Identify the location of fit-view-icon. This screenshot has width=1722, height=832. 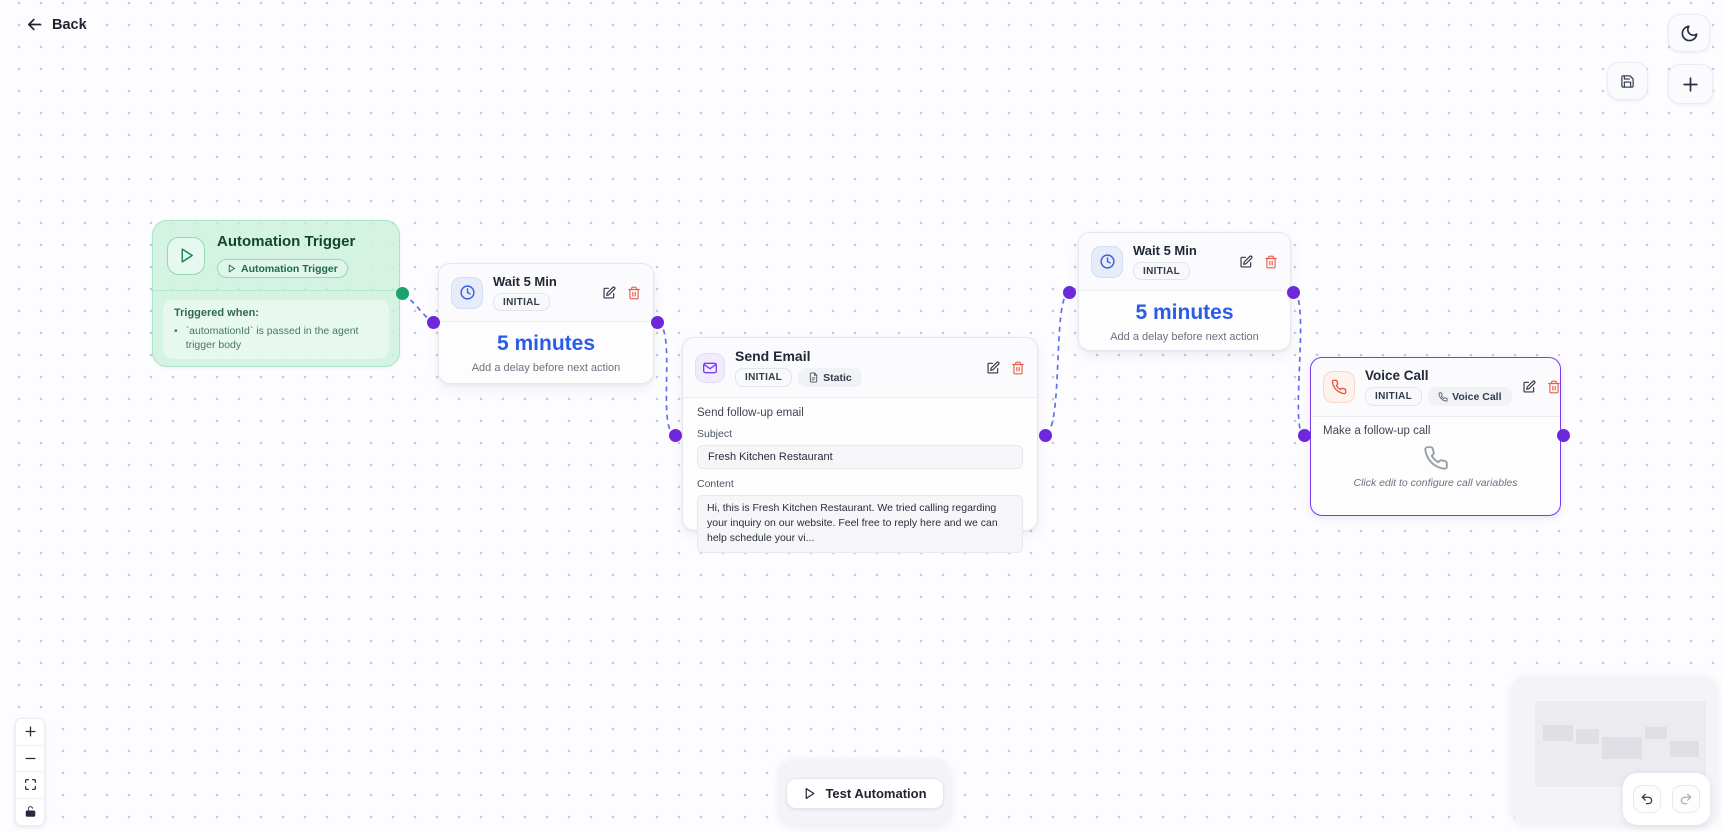
(30, 785).